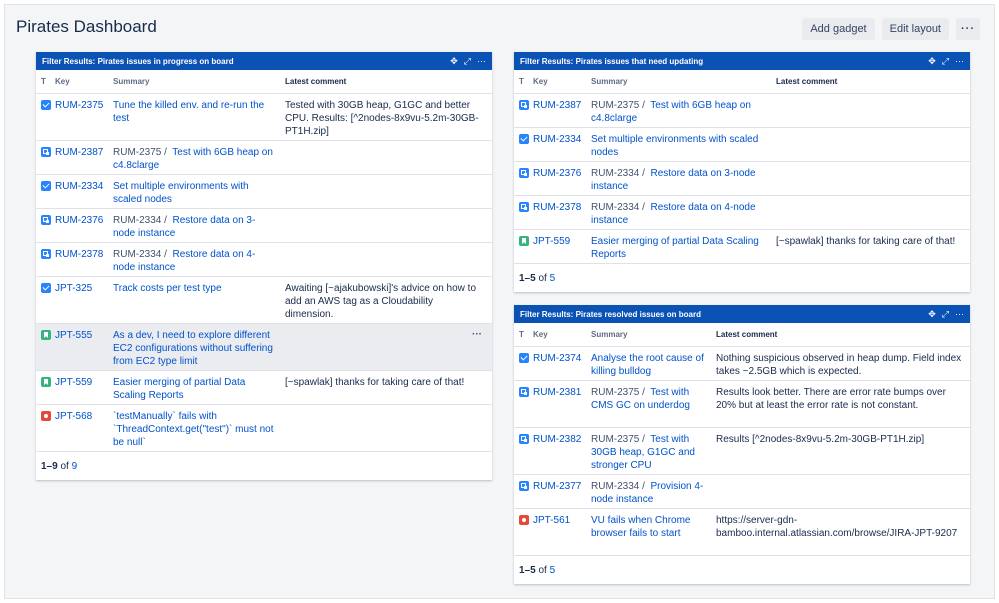 The height and width of the screenshot is (603, 999). What do you see at coordinates (562, 486) in the screenshot?
I see `issue-key-link: RUM-2377` at bounding box center [562, 486].